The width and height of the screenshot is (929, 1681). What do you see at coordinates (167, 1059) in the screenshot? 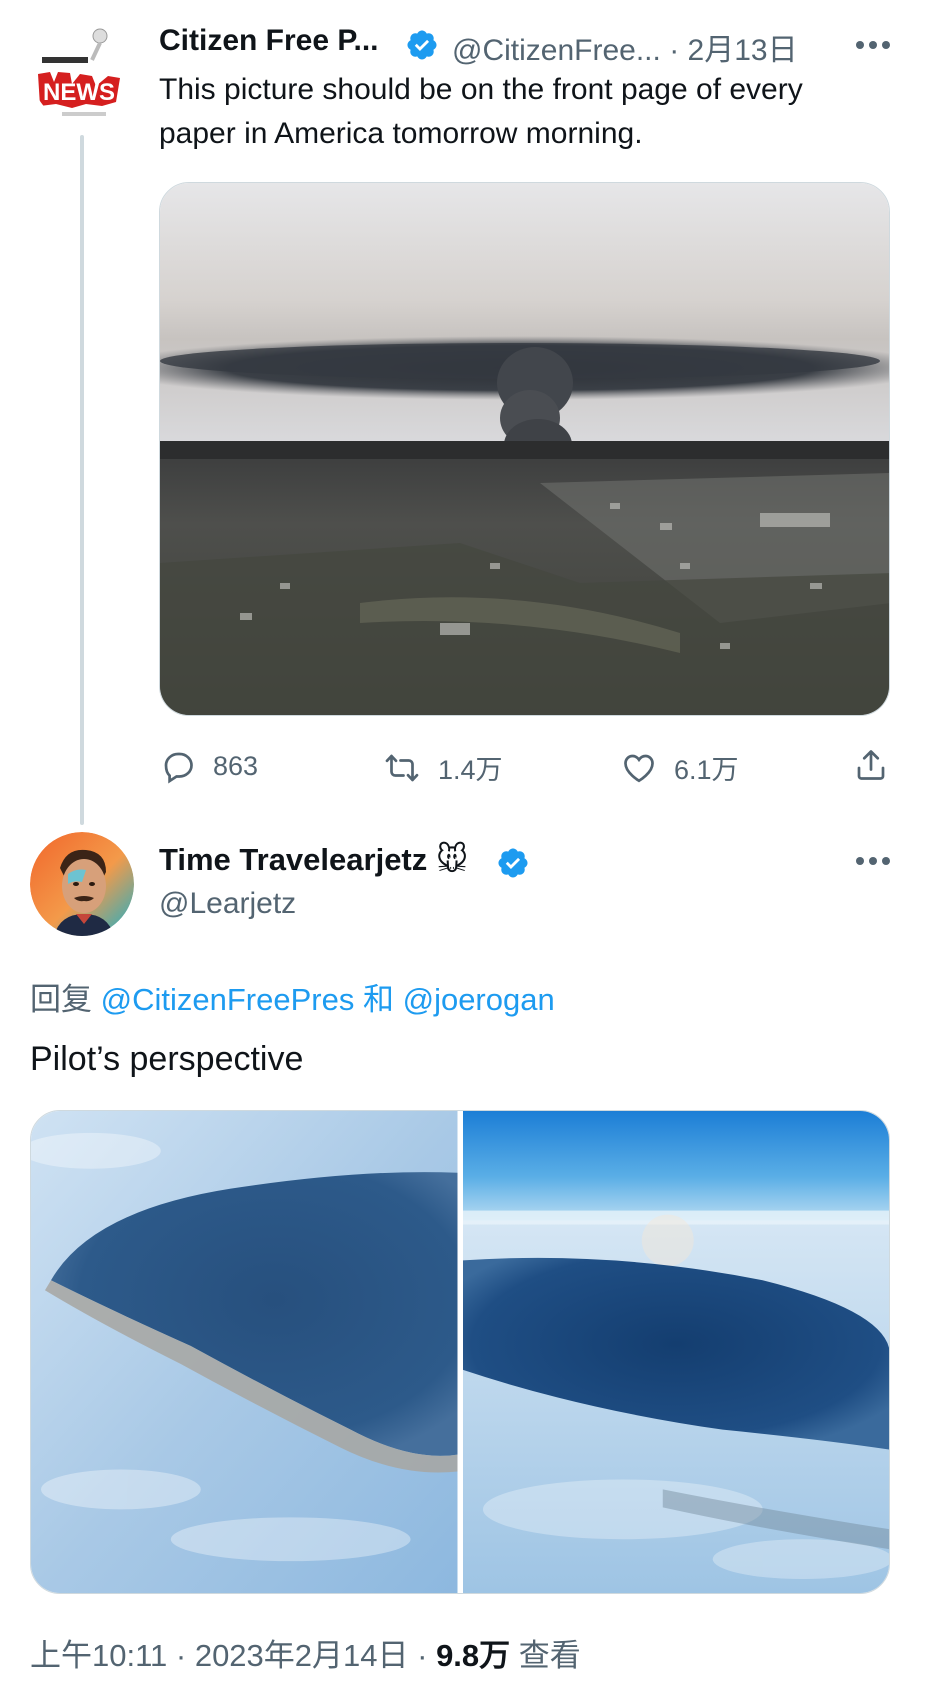
I see `tweet2-text: Pilot’s perspective` at bounding box center [167, 1059].